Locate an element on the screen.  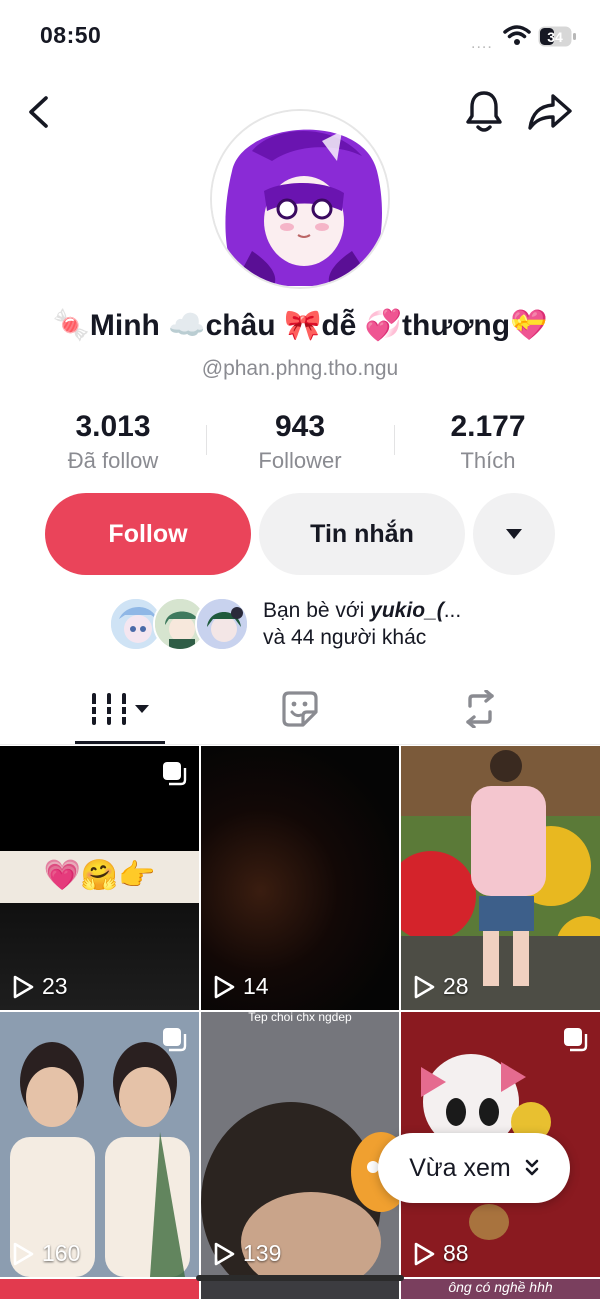
name-part-4: thương is located at coordinates (456, 325).